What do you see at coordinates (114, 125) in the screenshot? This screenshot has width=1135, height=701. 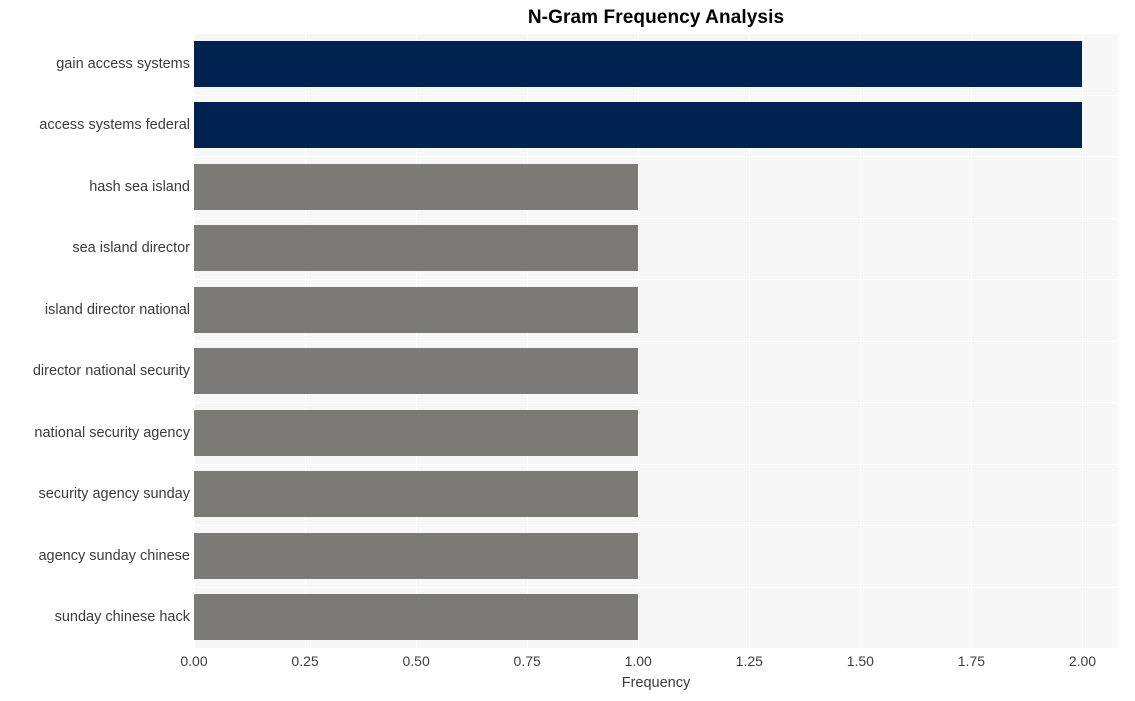 I see `y-axis-tick-label: access systems federal` at bounding box center [114, 125].